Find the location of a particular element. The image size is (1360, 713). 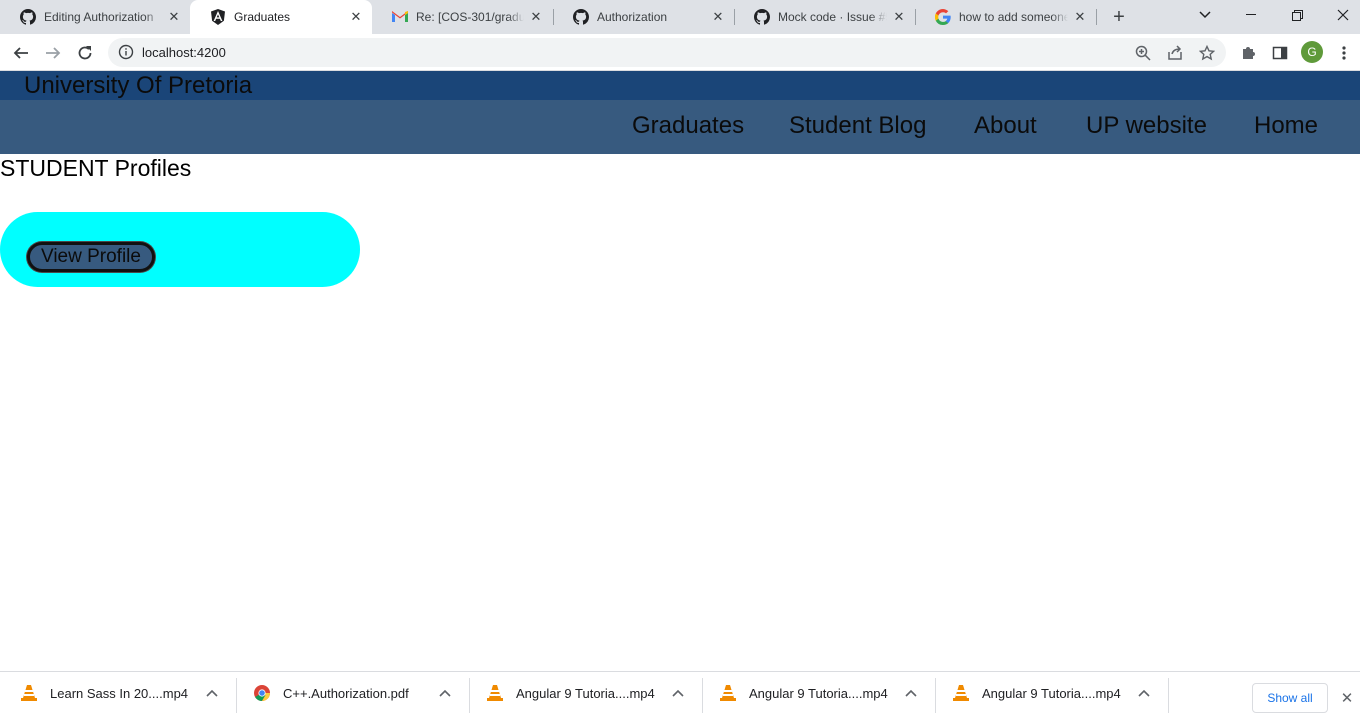

tab-google-search: how to add someone ✕ is located at coordinates (1005, 17).